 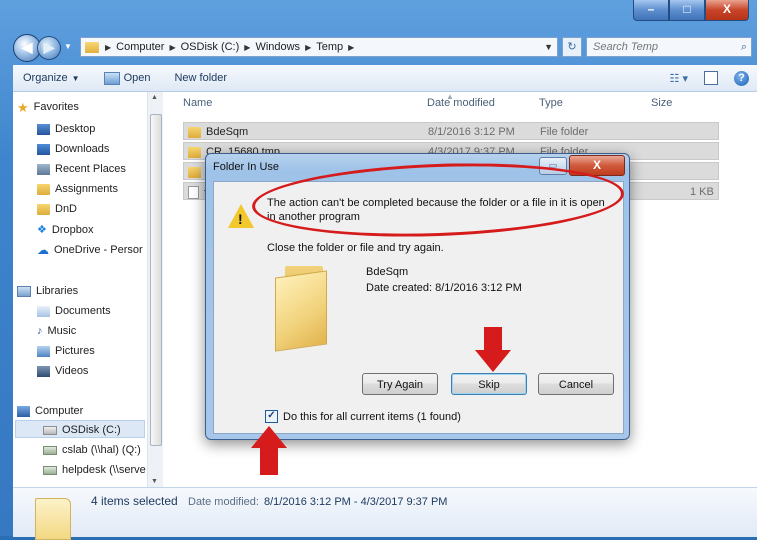 What do you see at coordinates (56, 107) in the screenshot?
I see `nav-favorites-label: Favorites` at bounding box center [56, 107].